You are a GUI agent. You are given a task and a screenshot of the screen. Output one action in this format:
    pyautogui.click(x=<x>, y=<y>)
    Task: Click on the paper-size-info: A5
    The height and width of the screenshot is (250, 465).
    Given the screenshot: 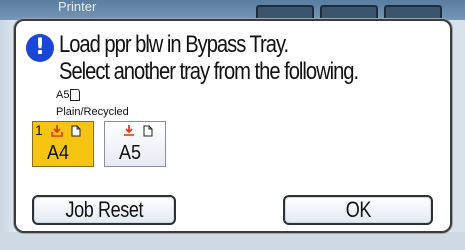 What is the action you would take?
    pyautogui.click(x=68, y=95)
    